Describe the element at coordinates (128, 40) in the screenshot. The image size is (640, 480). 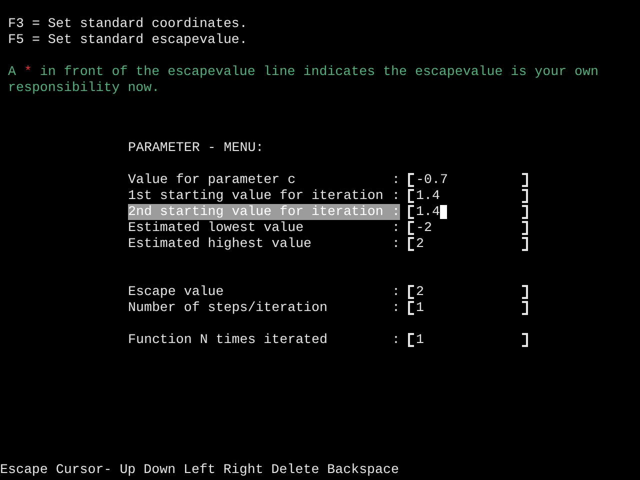
I see `help-line: F5 = Set standard escapevalue.` at that location.